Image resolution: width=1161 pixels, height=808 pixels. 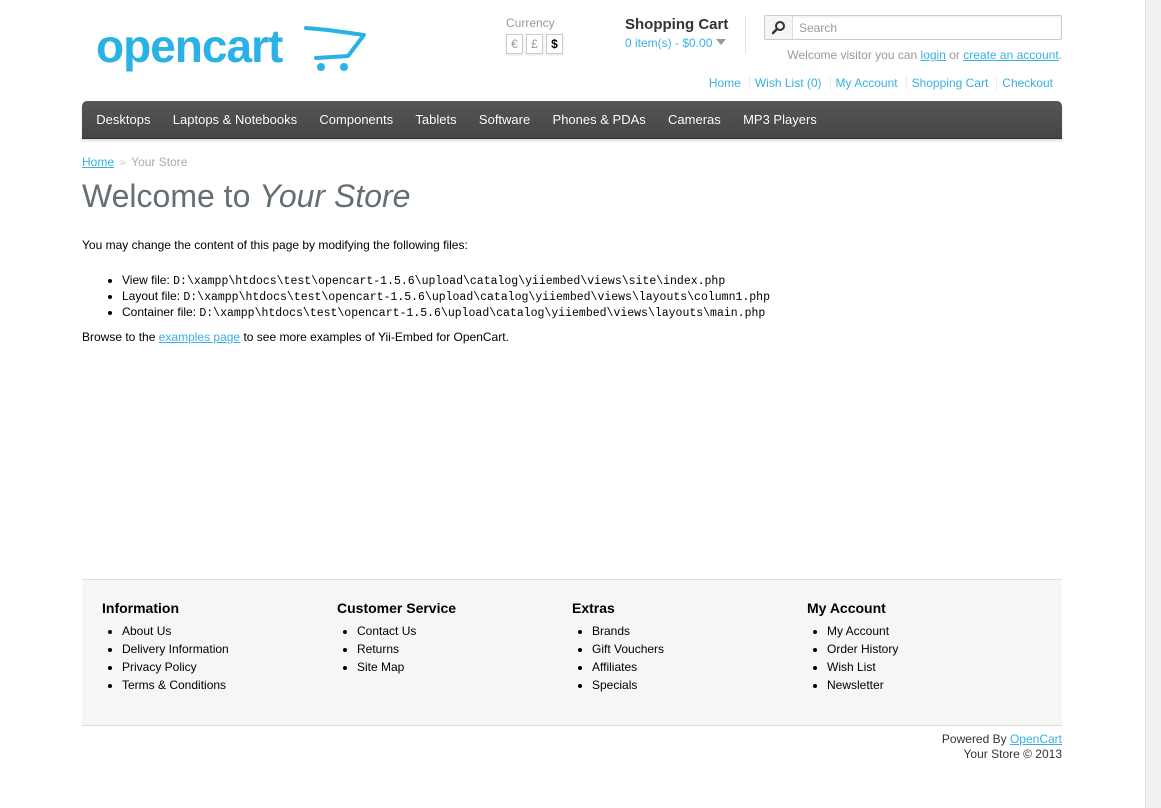 I want to click on powered-by-line: Powered By OpenCart, so click(x=1002, y=739).